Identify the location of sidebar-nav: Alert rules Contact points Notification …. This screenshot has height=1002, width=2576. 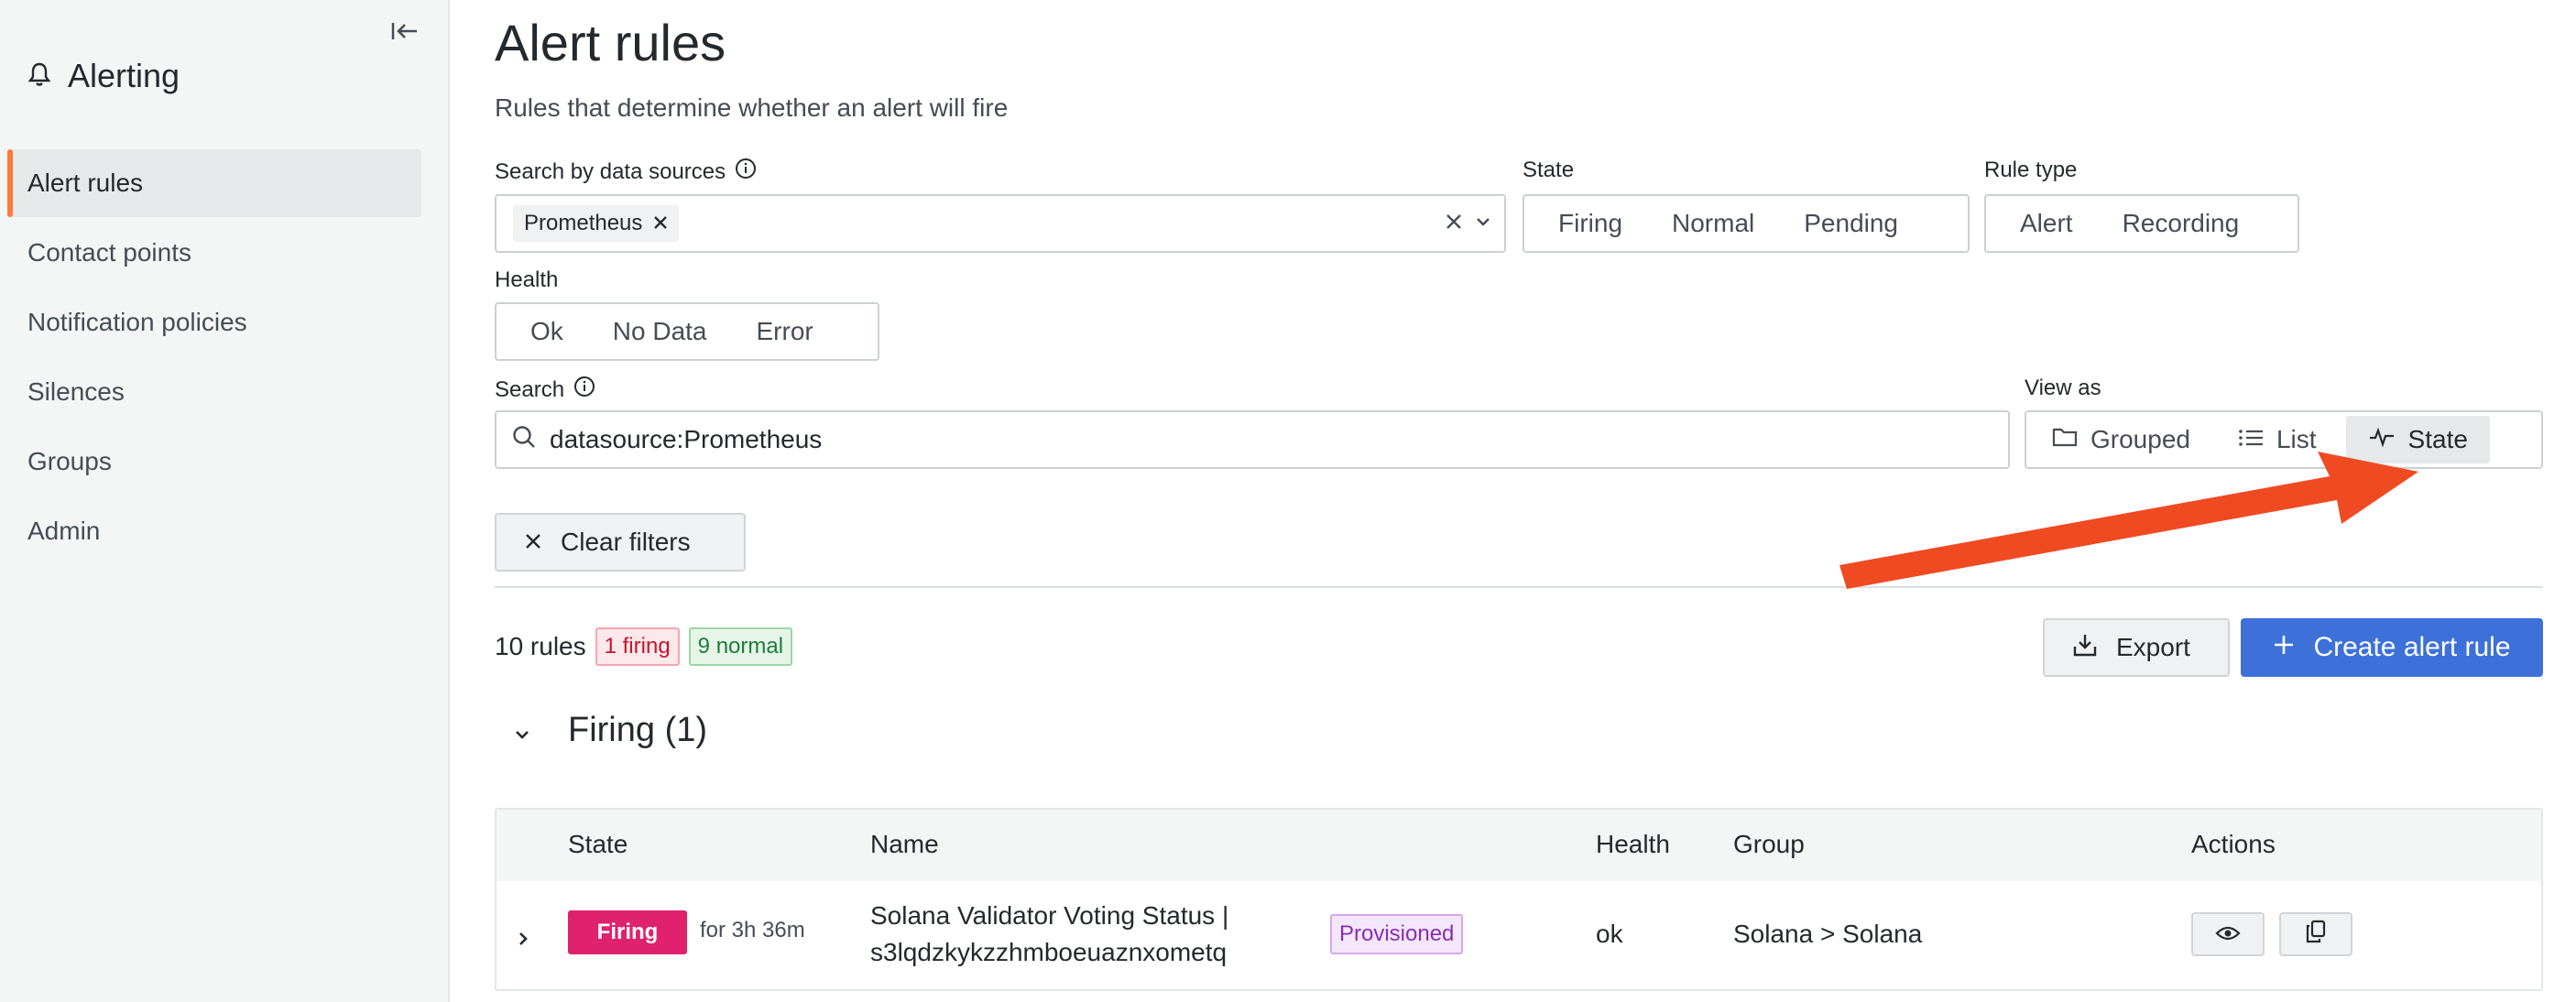
(214, 358).